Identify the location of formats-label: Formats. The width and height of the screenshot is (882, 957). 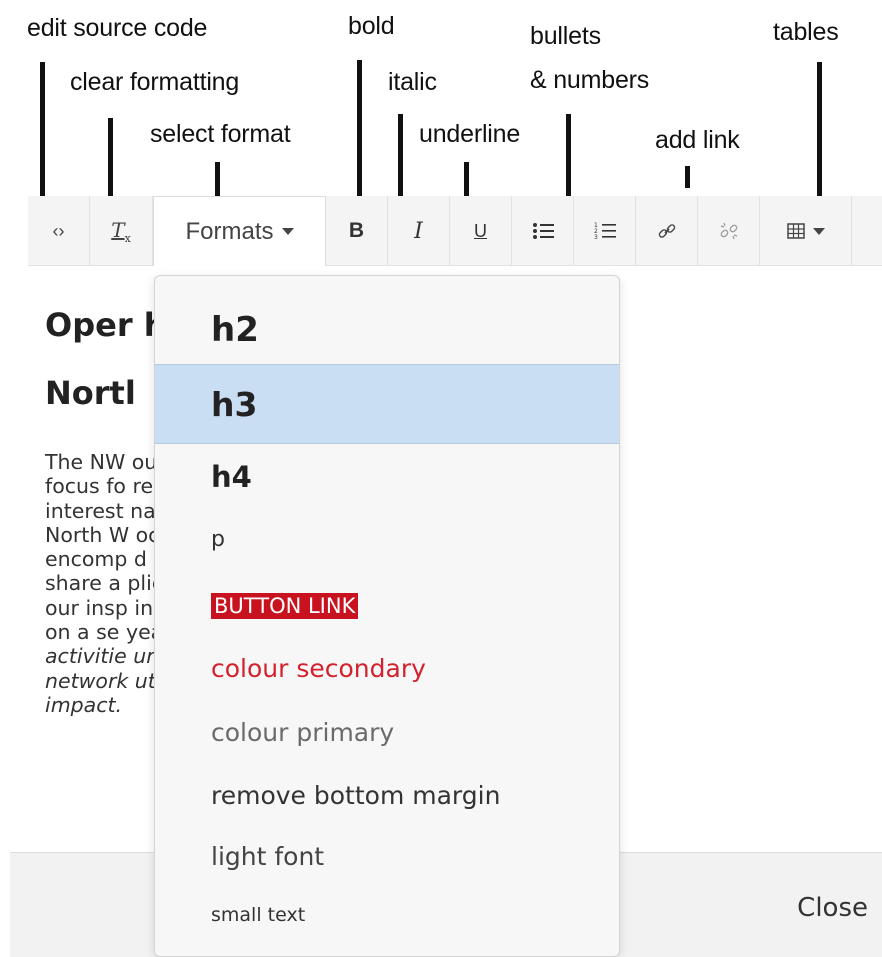
(229, 231).